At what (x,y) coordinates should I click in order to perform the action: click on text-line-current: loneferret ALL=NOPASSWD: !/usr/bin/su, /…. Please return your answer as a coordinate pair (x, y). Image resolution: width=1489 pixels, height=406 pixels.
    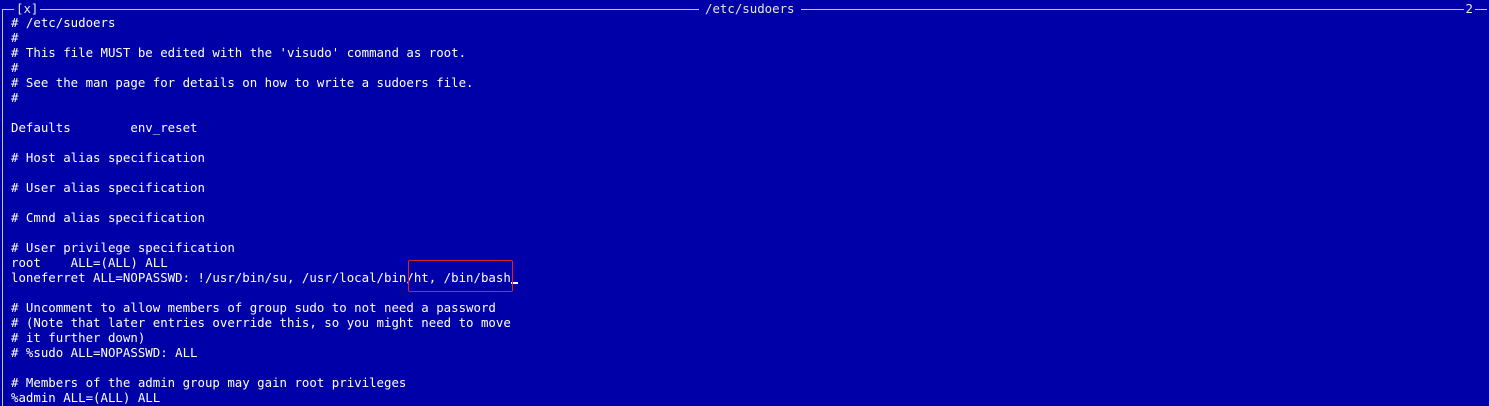
    Looking at the image, I should click on (748, 277).